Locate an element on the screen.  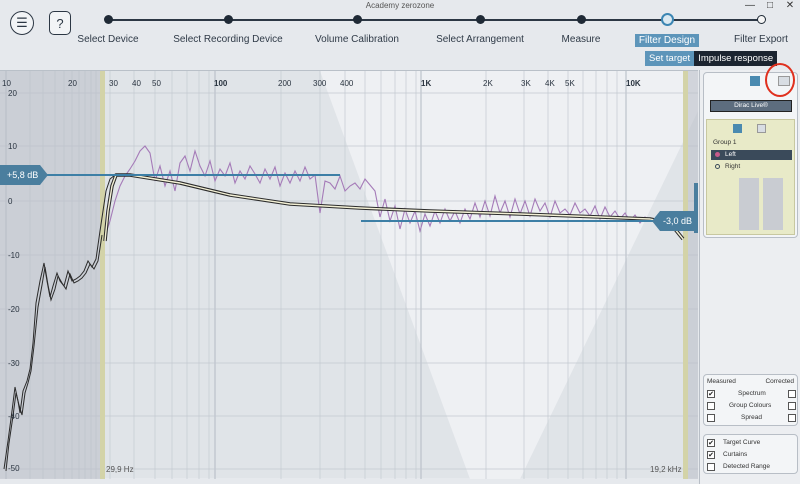
group-label: Group 1 is located at coordinates (725, 142).